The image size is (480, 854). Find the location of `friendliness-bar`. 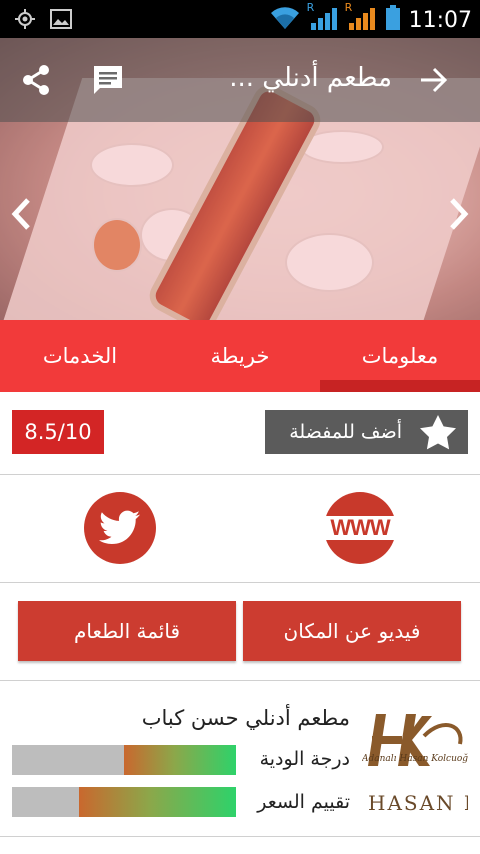

friendliness-bar is located at coordinates (124, 760).